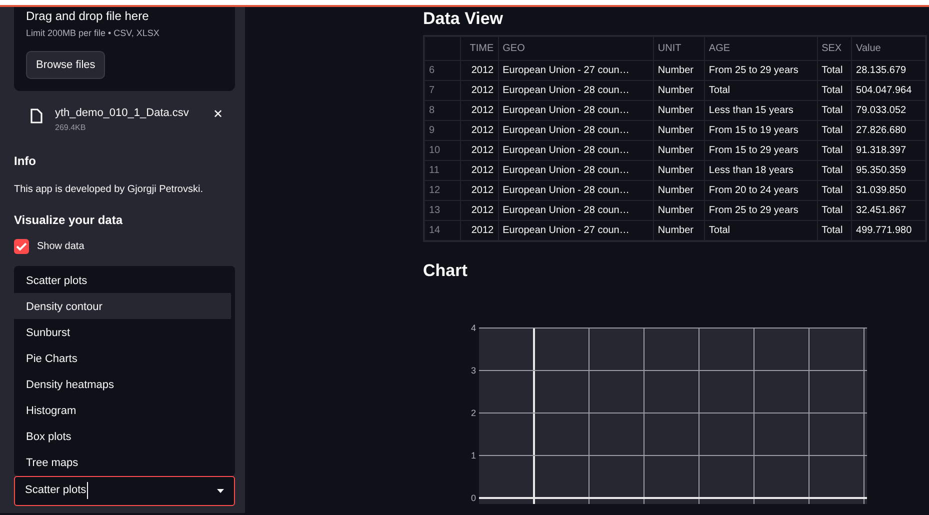 Image resolution: width=929 pixels, height=515 pixels. What do you see at coordinates (60, 247) in the screenshot?
I see `checkbox-label: Show data` at bounding box center [60, 247].